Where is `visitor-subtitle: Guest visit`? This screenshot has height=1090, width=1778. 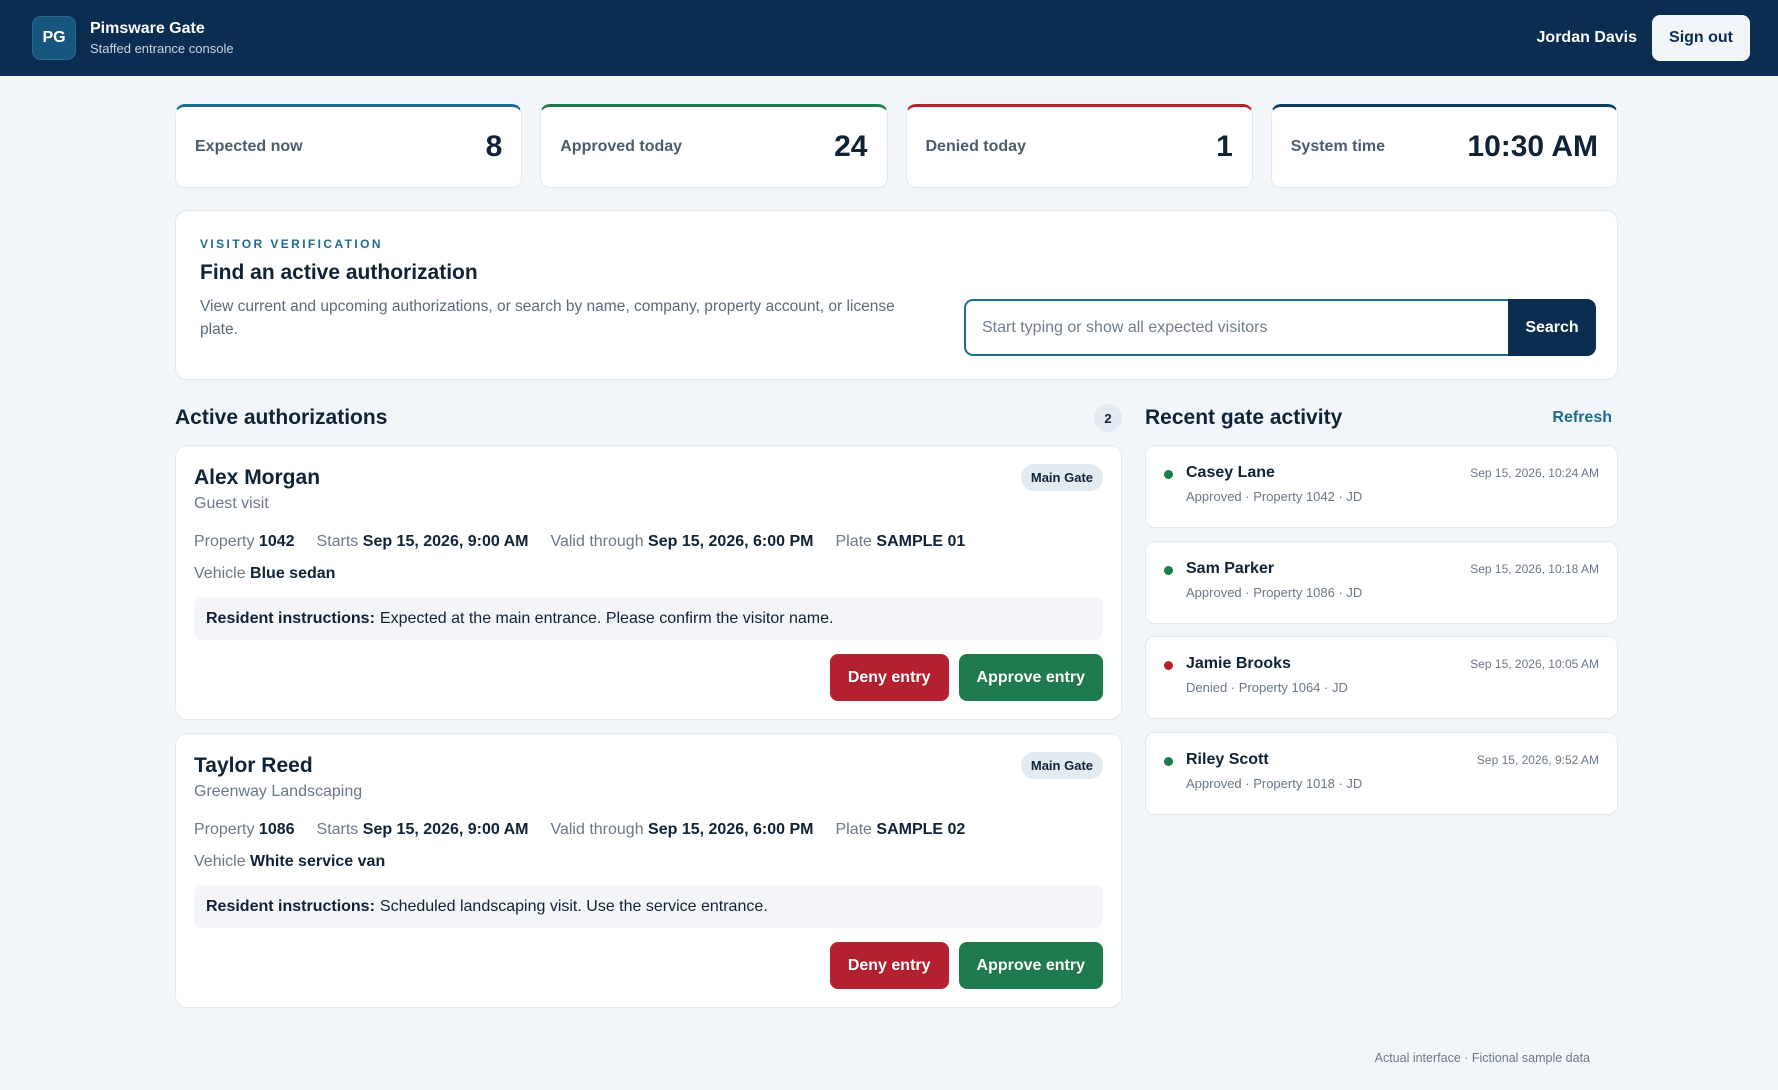 visitor-subtitle: Guest visit is located at coordinates (231, 503).